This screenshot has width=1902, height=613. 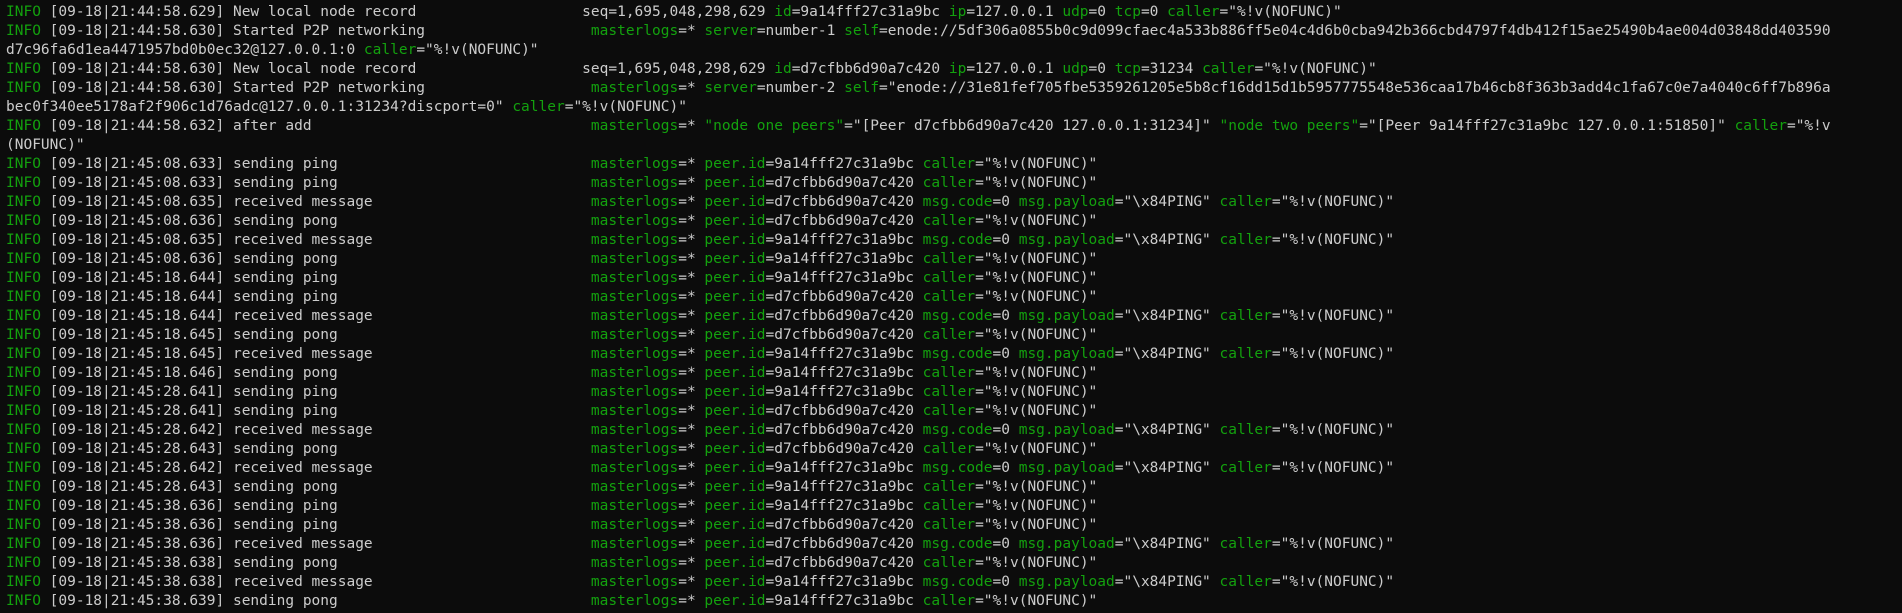 What do you see at coordinates (862, 88) in the screenshot?
I see `log-key: self` at bounding box center [862, 88].